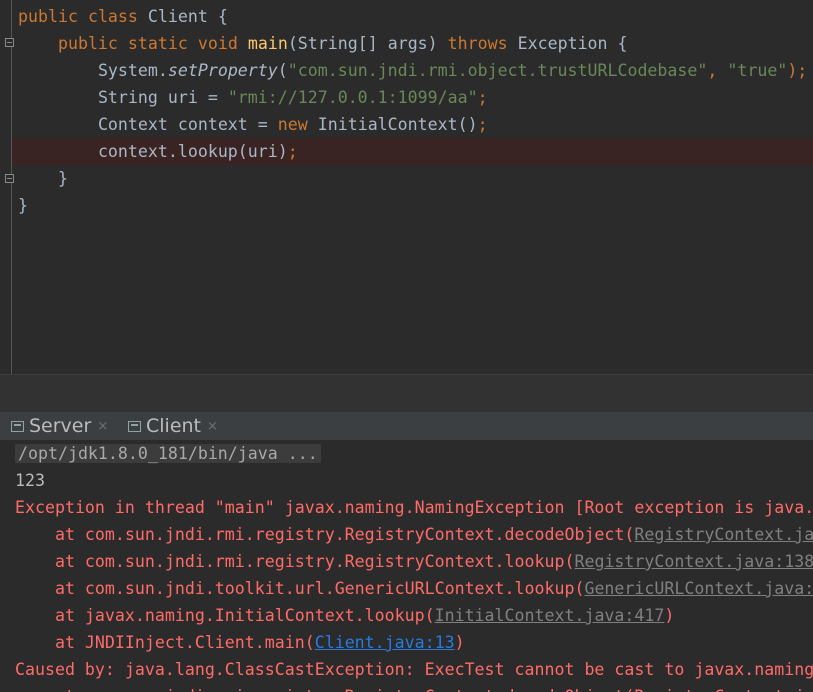 The image size is (813, 692). Describe the element at coordinates (192, 151) in the screenshot. I see `statement: context.lookup(uri)` at that location.